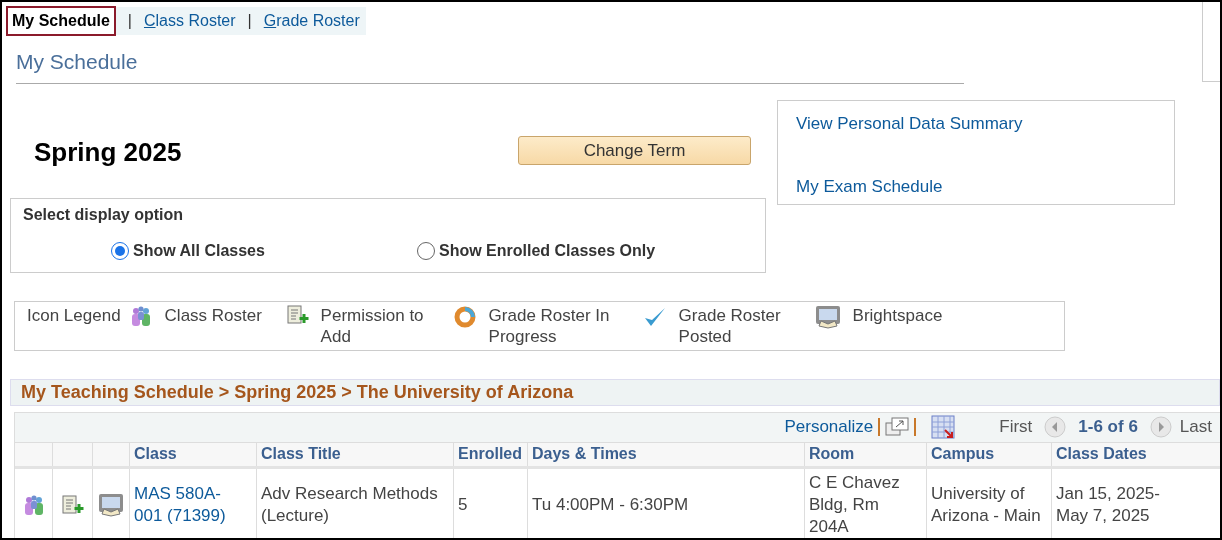 This screenshot has width=1222, height=540. What do you see at coordinates (61, 21) in the screenshot?
I see `nav-tab: My Schedule` at bounding box center [61, 21].